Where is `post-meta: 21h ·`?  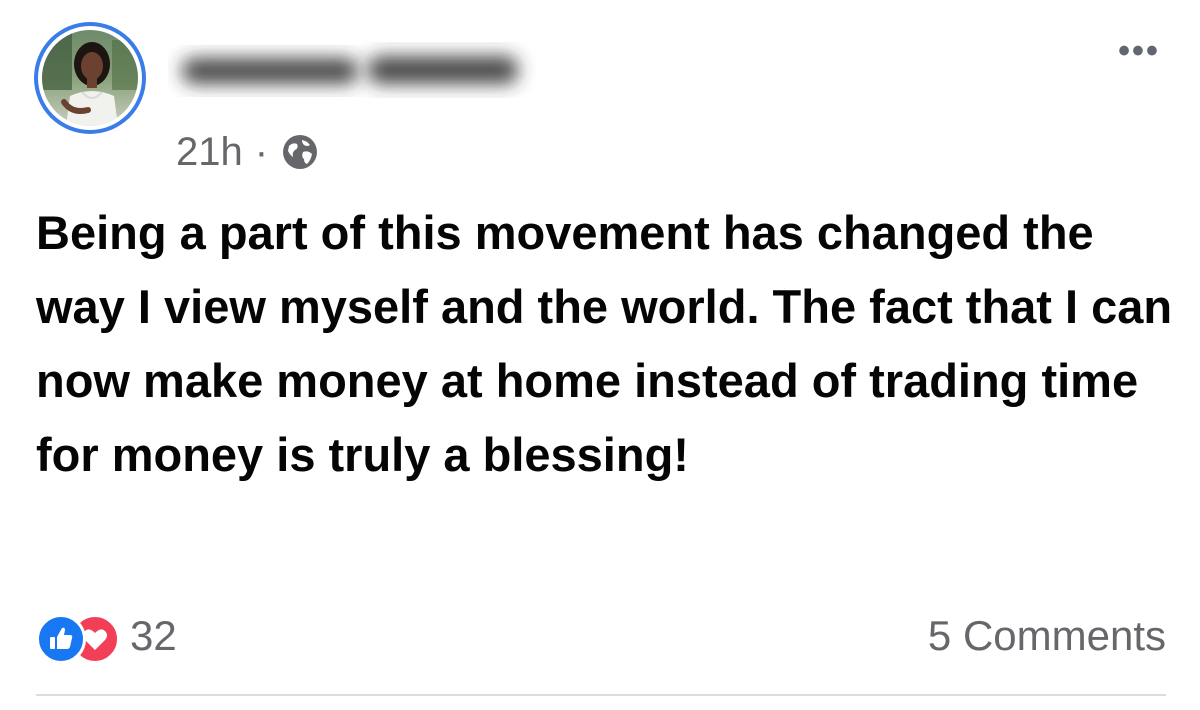 post-meta: 21h · is located at coordinates (248, 152).